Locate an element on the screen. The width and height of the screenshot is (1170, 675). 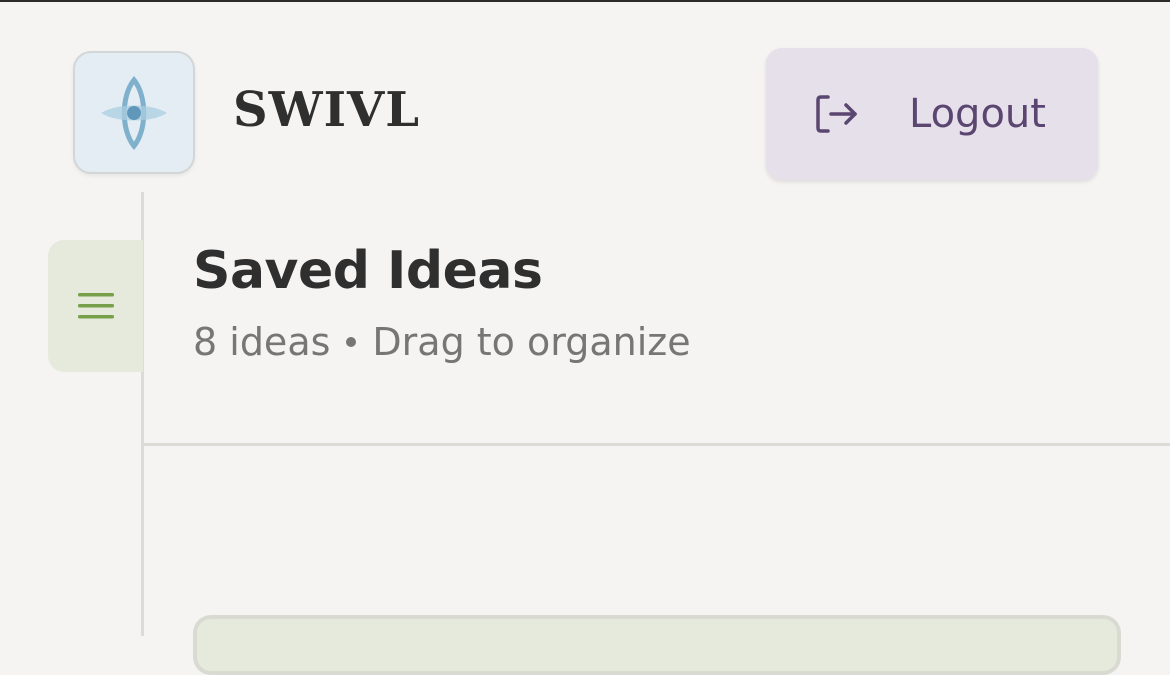
idea-card is located at coordinates (657, 645).